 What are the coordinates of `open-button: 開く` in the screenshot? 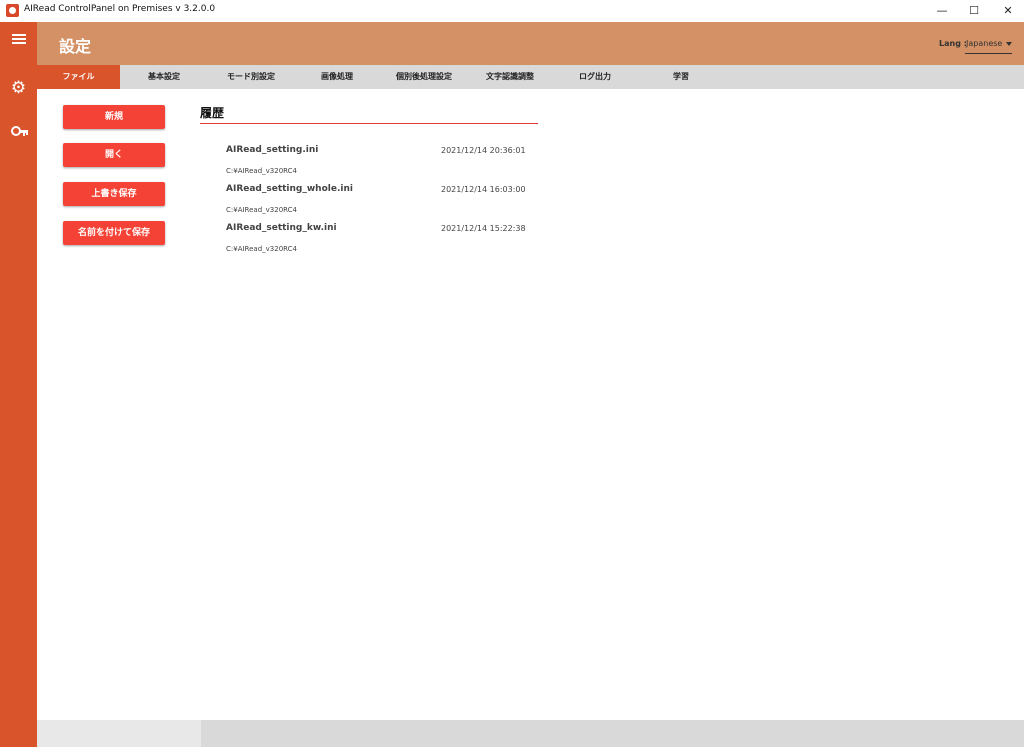 It's located at (114, 155).